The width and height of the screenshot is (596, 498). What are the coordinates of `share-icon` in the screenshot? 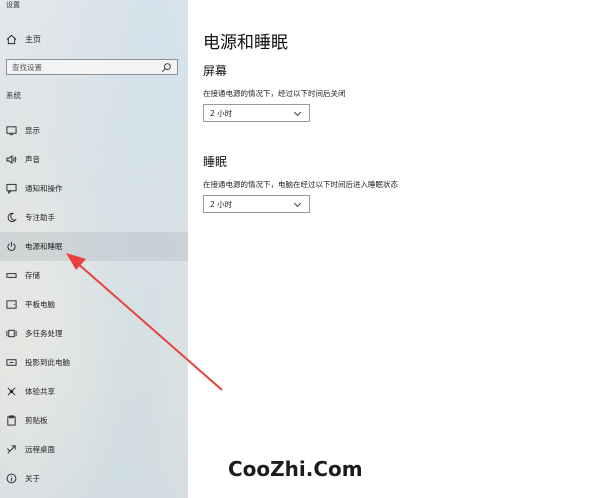 It's located at (11, 391).